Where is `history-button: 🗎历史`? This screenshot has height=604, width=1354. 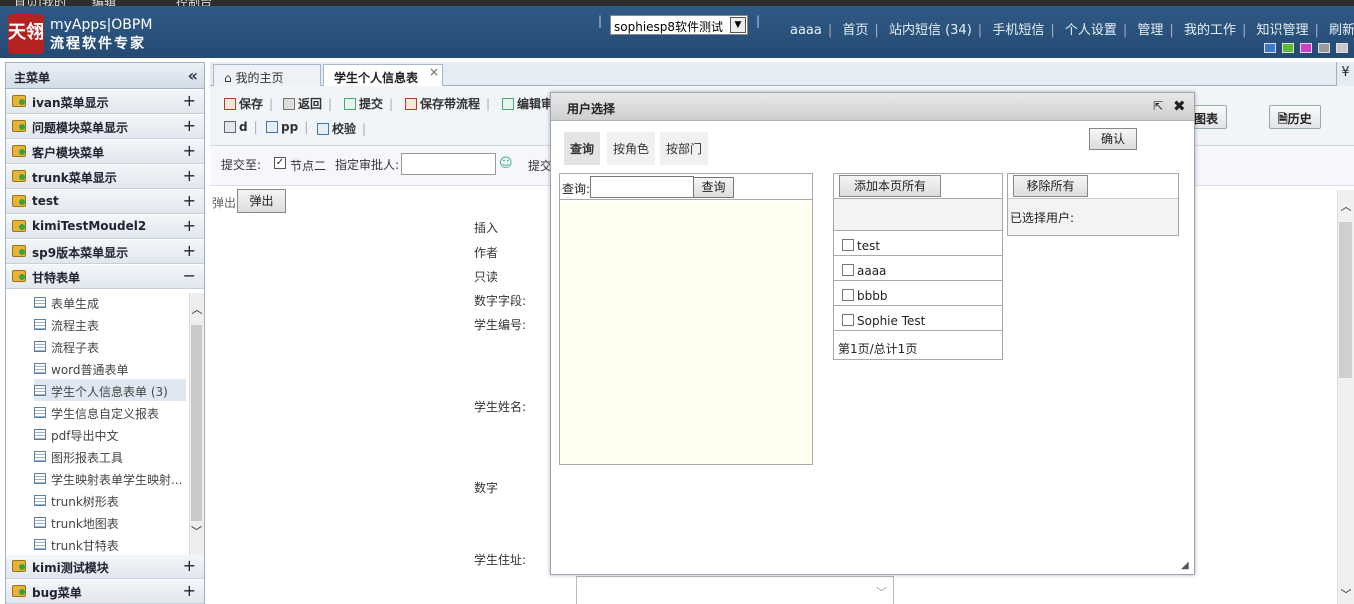
history-button: 🗎历史 is located at coordinates (1295, 117).